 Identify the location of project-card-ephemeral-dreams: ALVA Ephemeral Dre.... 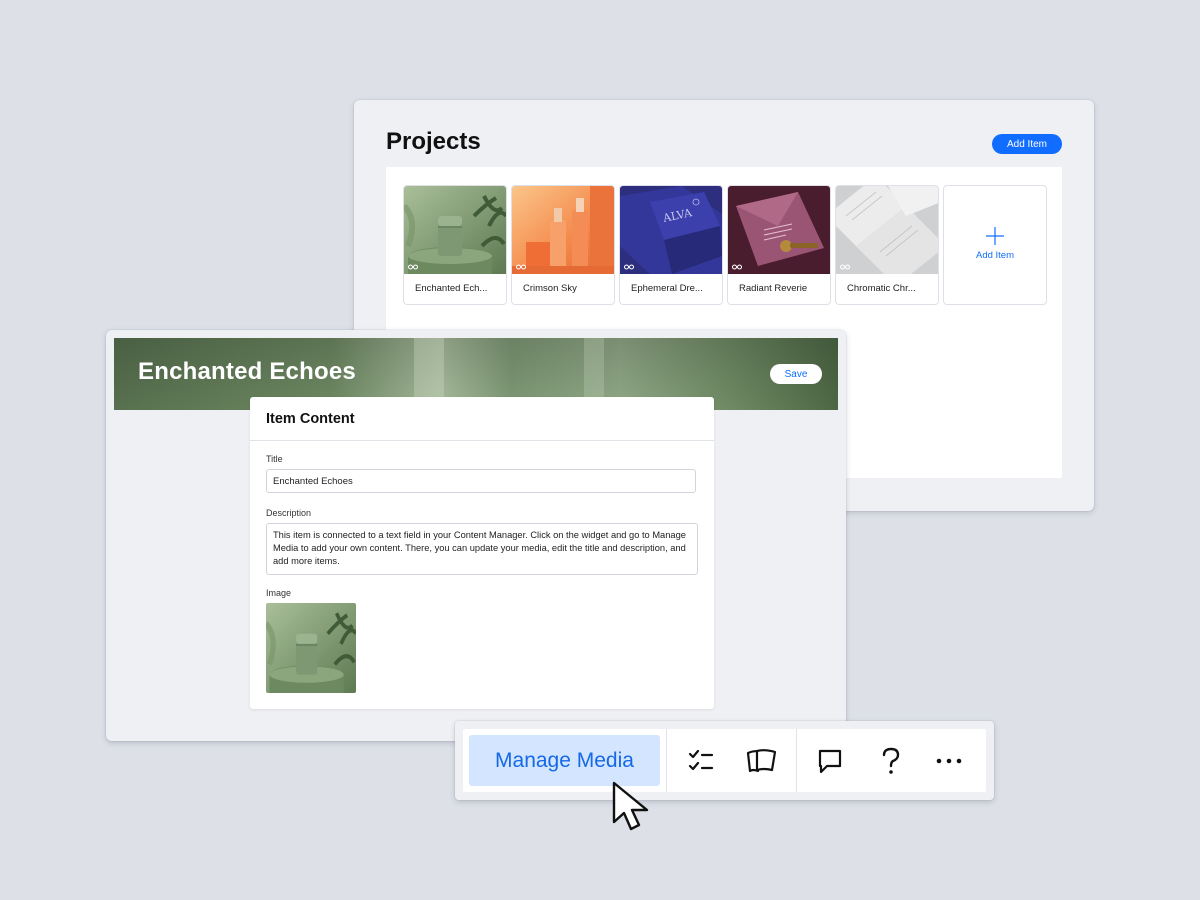
(671, 245).